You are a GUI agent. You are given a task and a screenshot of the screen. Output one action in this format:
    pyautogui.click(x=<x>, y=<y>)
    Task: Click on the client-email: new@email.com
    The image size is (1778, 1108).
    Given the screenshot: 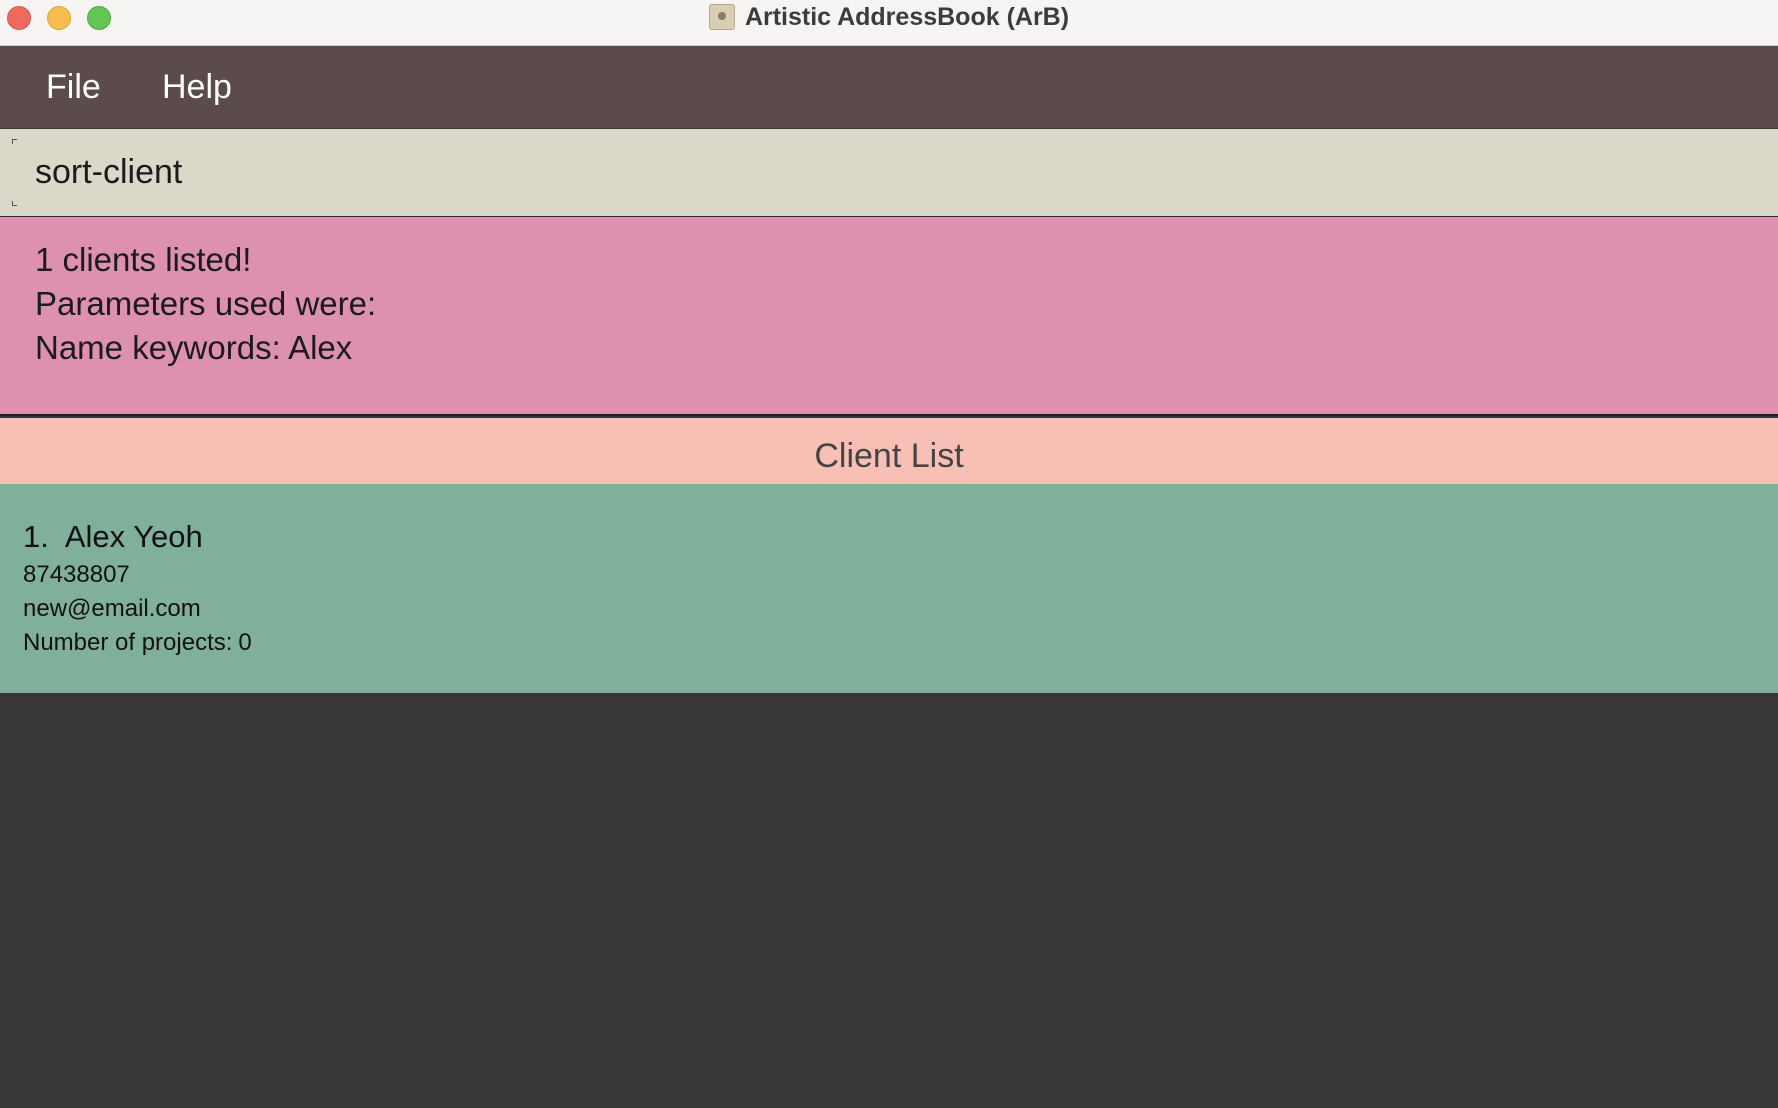 What is the action you would take?
    pyautogui.click(x=112, y=608)
    